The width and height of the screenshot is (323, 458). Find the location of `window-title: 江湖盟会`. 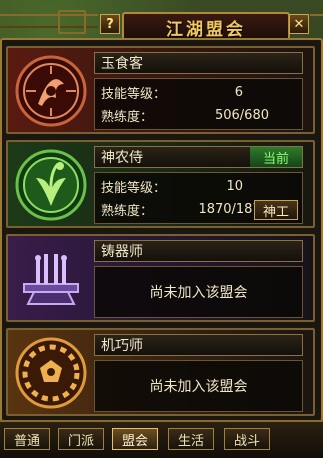

window-title: 江湖盟会 is located at coordinates (206, 29).